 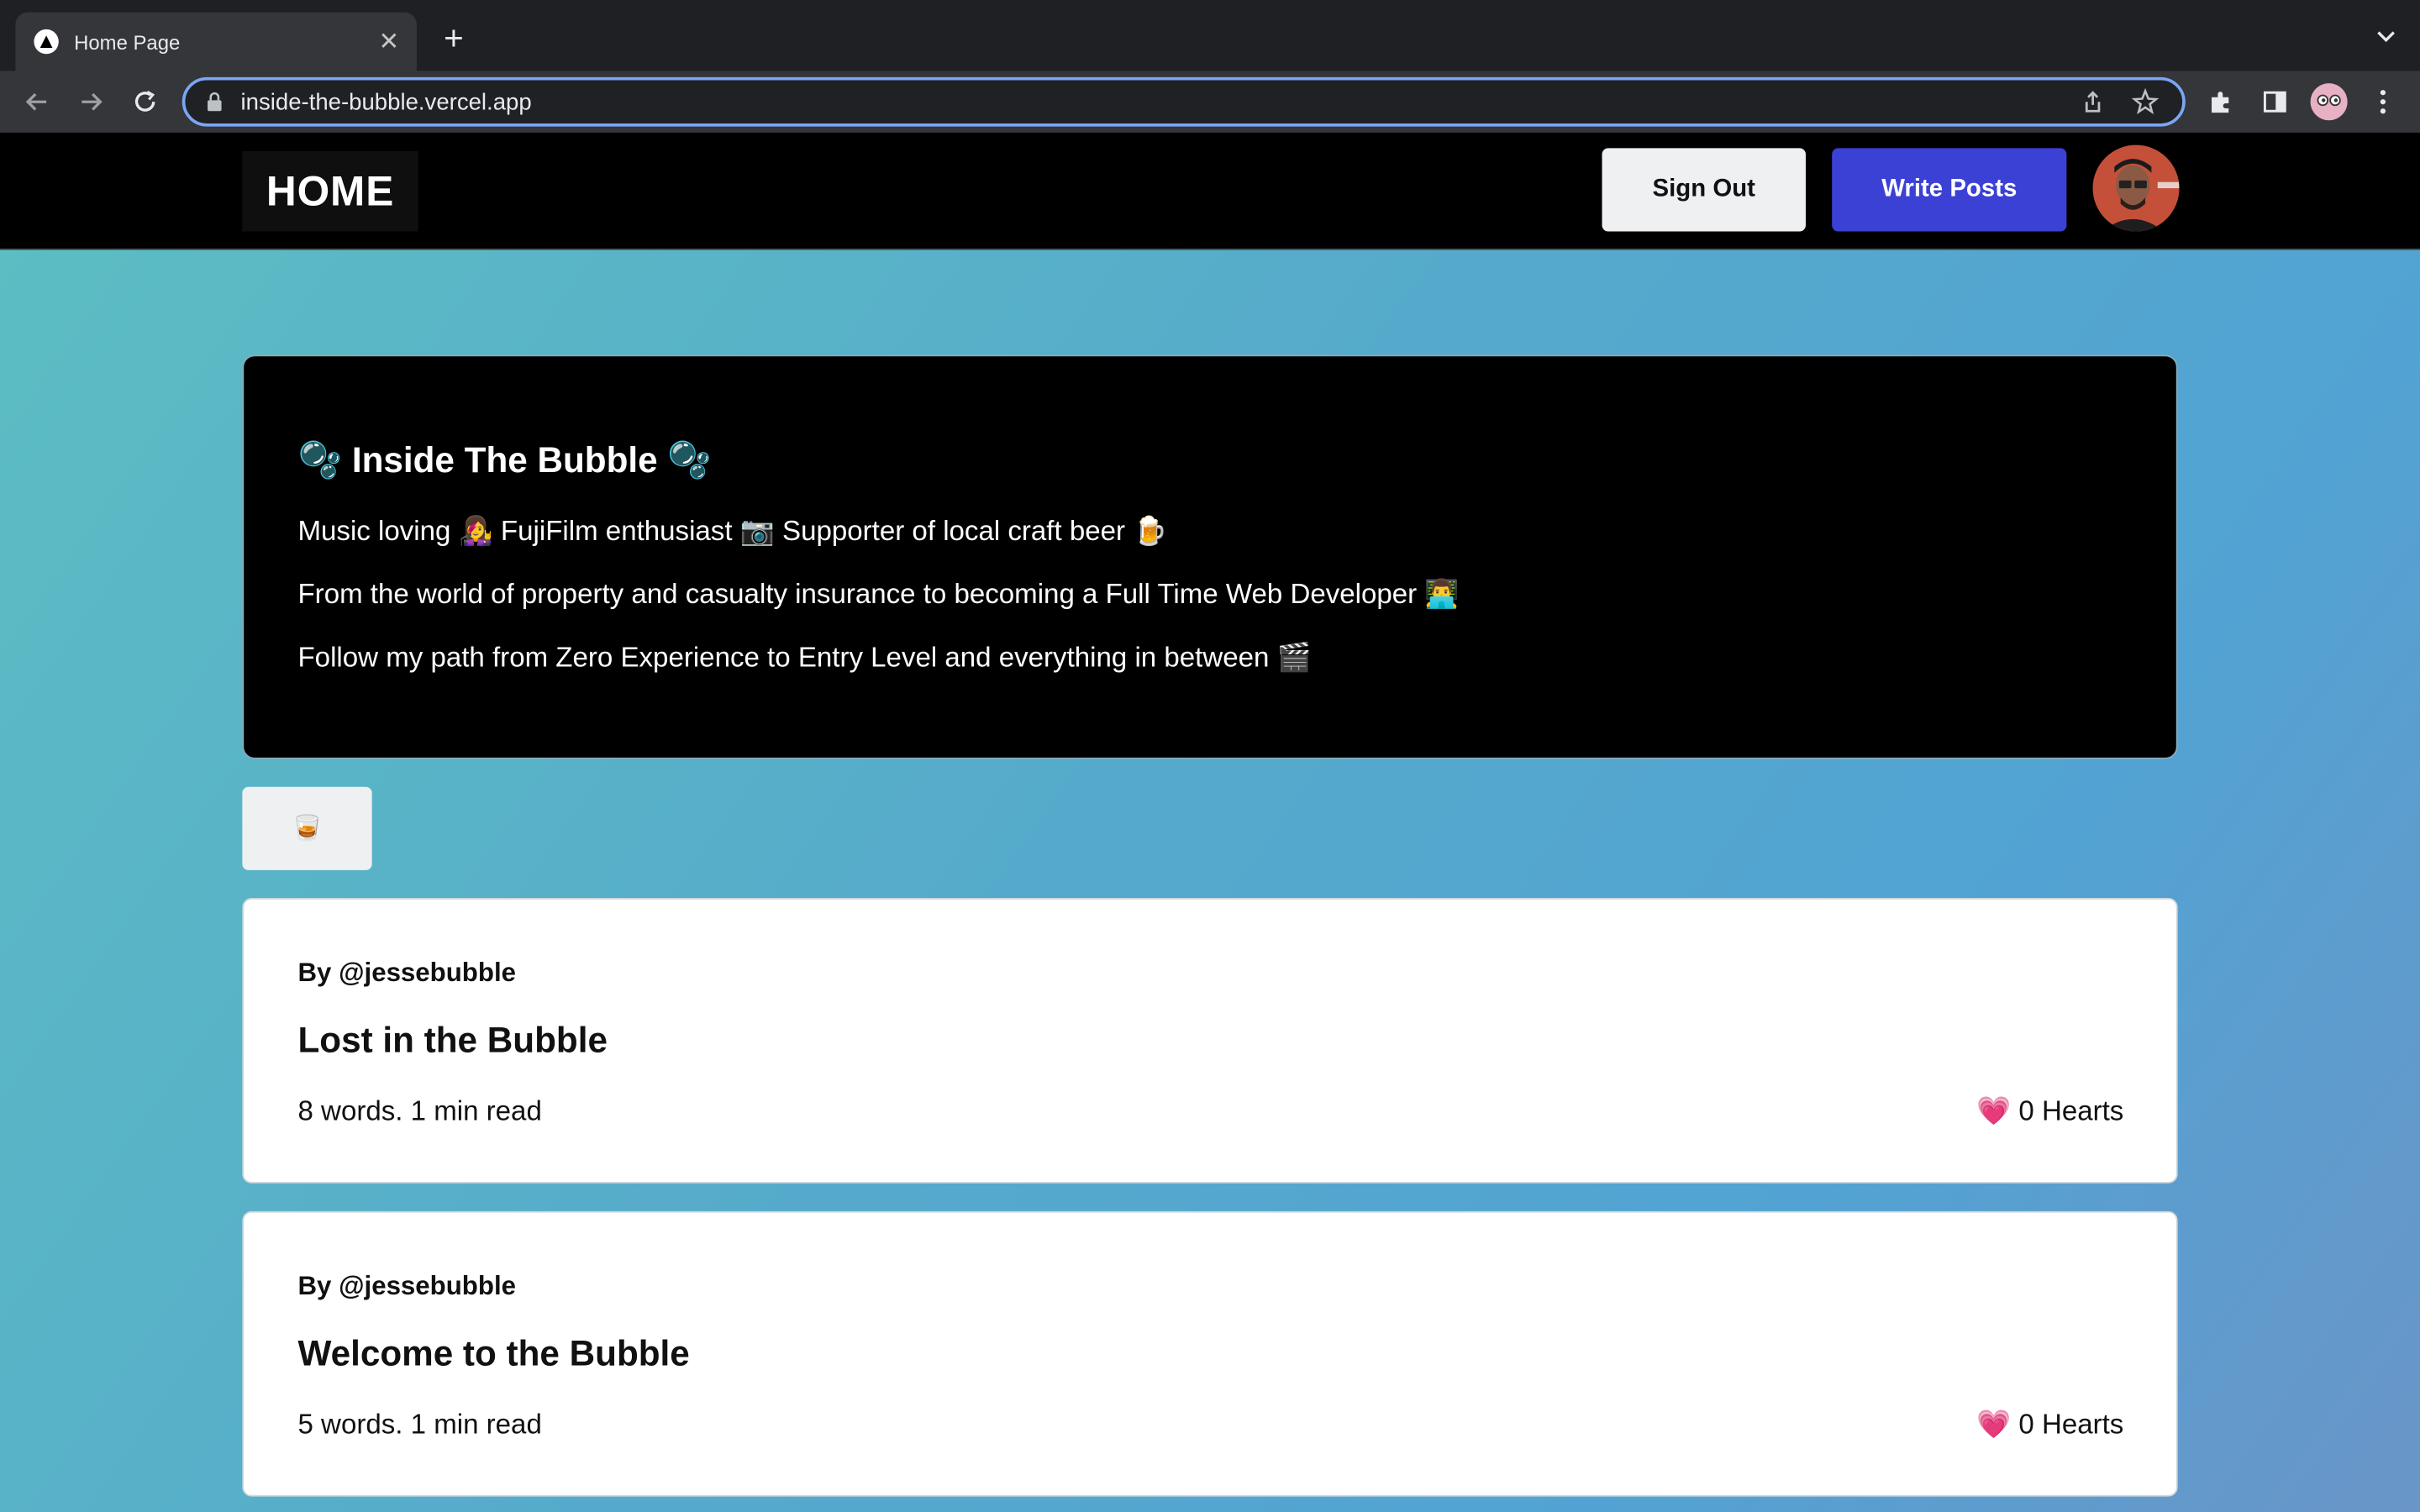 What do you see at coordinates (214, 102) in the screenshot?
I see `lock-icon` at bounding box center [214, 102].